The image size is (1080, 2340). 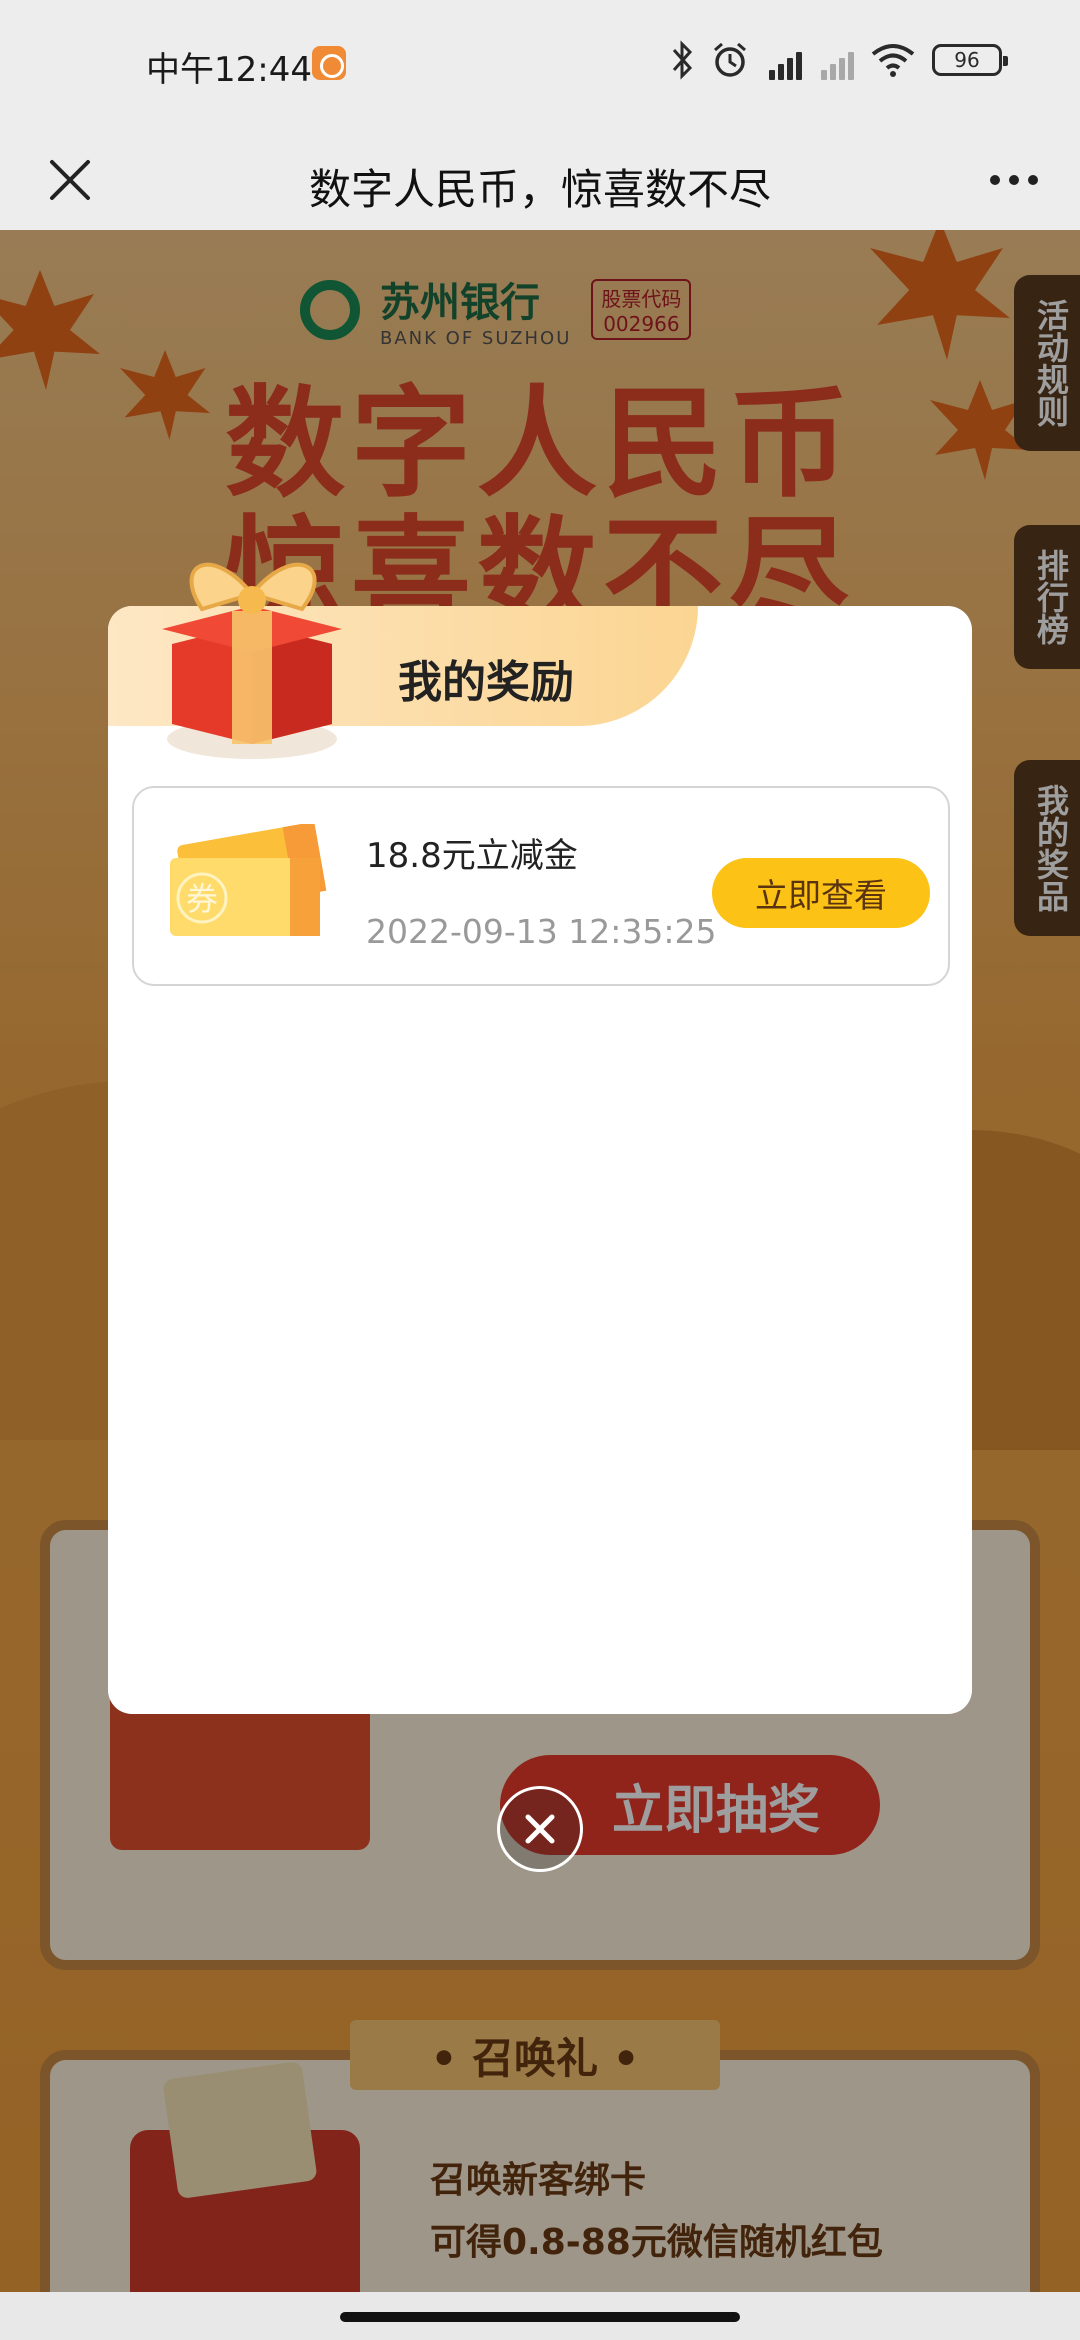 I want to click on reward-item: 券 18.8元立减金 2022-09-13 12:35:25 立即查看, so click(x=541, y=886).